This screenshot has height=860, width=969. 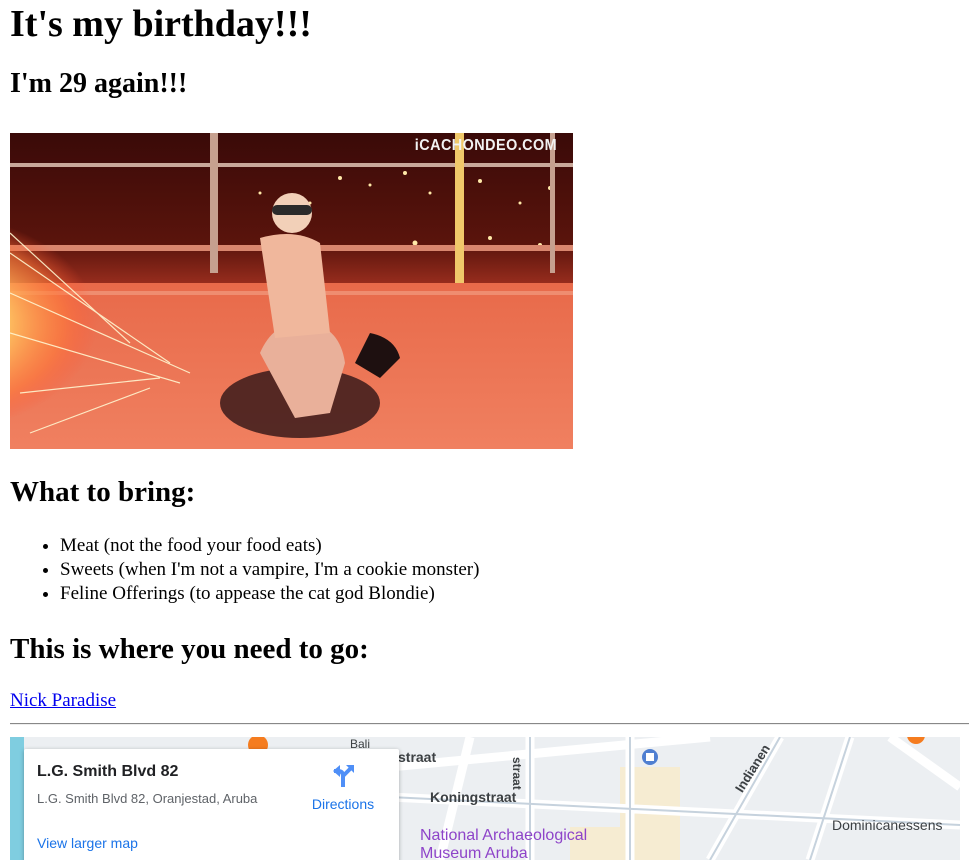 What do you see at coordinates (108, 771) in the screenshot?
I see `card-title: L.G. Smith Blvd 82` at bounding box center [108, 771].